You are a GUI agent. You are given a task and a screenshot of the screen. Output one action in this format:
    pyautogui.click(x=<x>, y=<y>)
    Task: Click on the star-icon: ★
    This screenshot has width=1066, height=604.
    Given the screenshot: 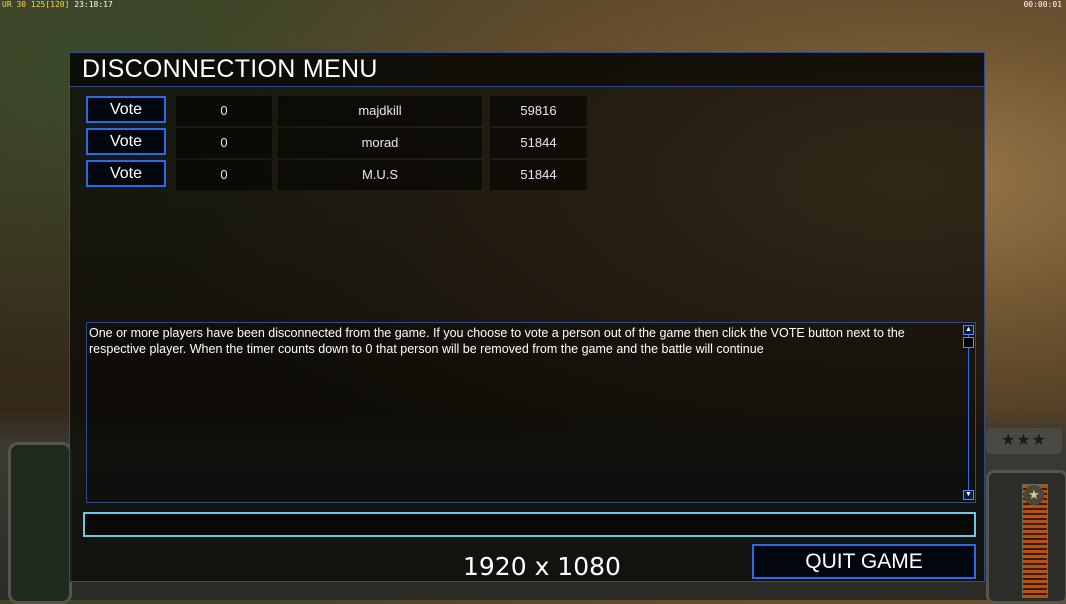 What is the action you would take?
    pyautogui.click(x=1034, y=495)
    